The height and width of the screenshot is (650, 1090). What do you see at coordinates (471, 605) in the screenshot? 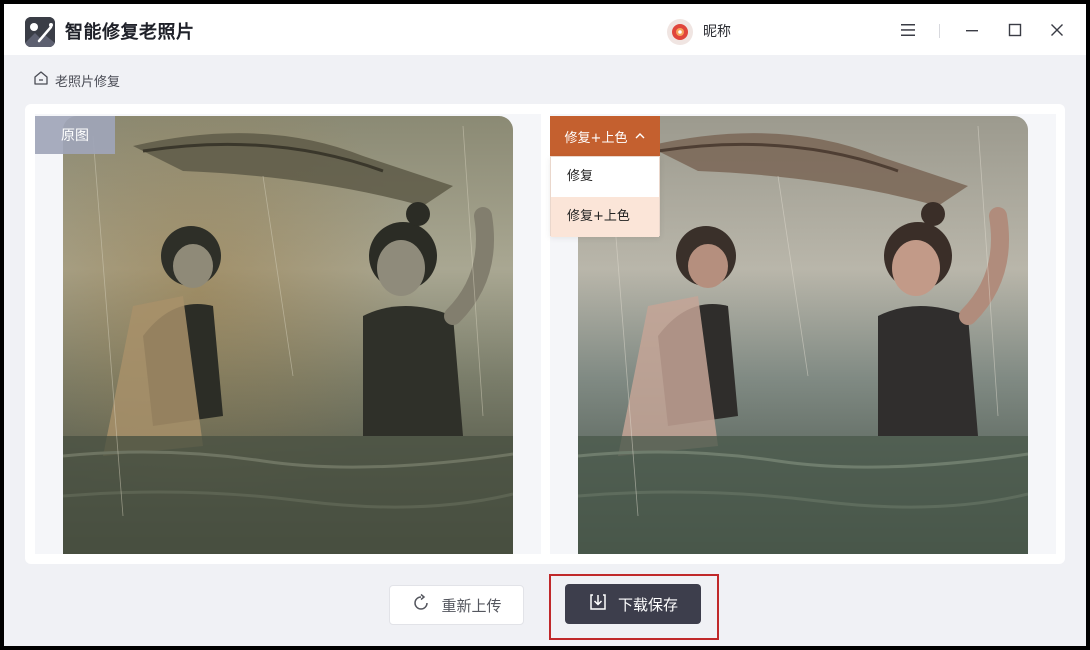
I see `reupload-label: 重新上传` at bounding box center [471, 605].